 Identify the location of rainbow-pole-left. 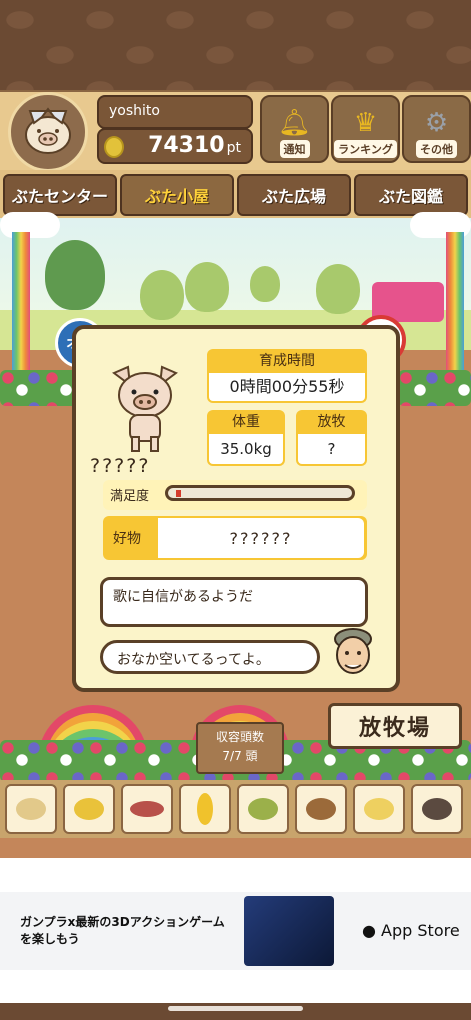
(21, 307).